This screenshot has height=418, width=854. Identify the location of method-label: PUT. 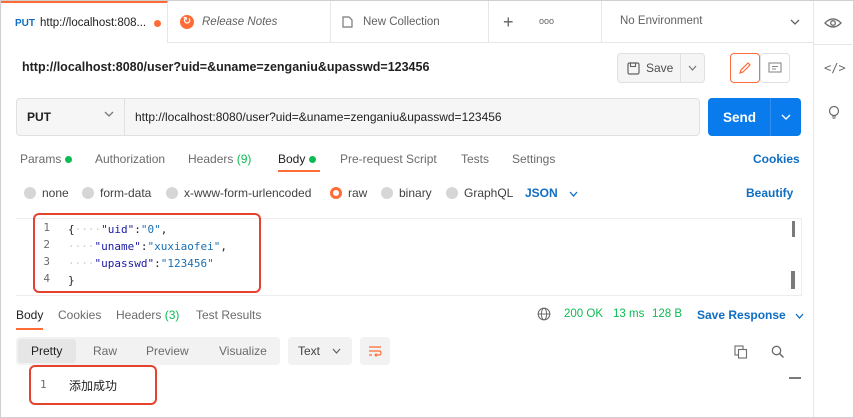
(39, 117).